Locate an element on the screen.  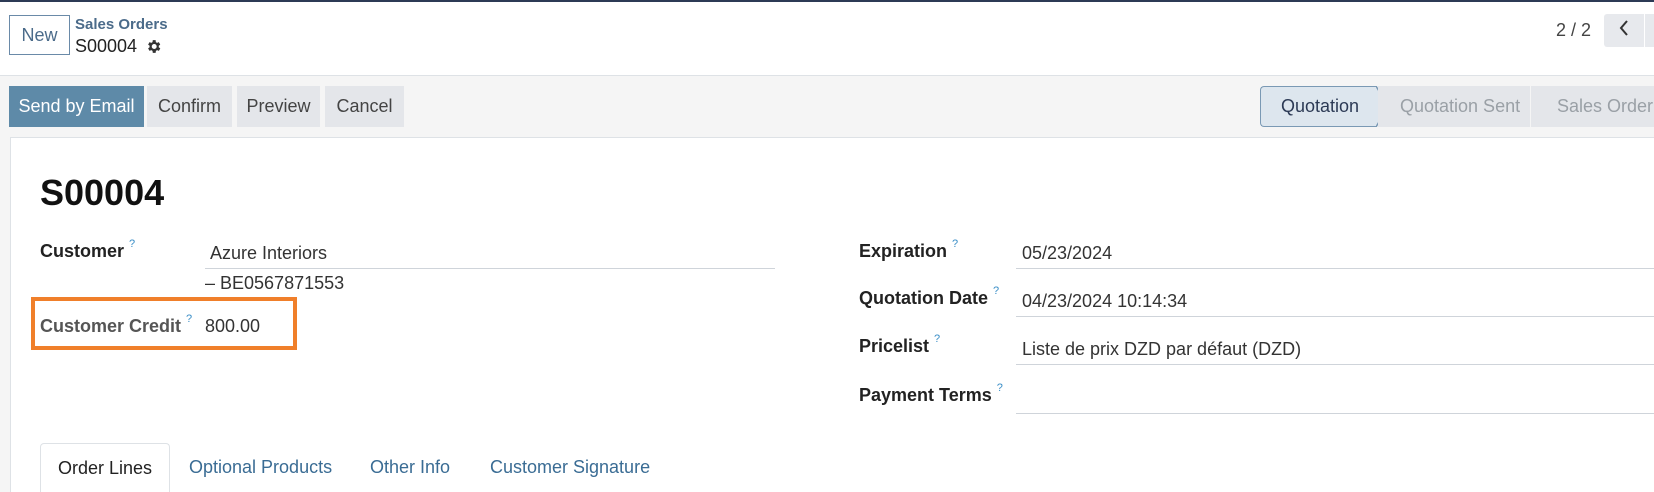
payment-terms-label: Payment Terms? is located at coordinates (931, 393).